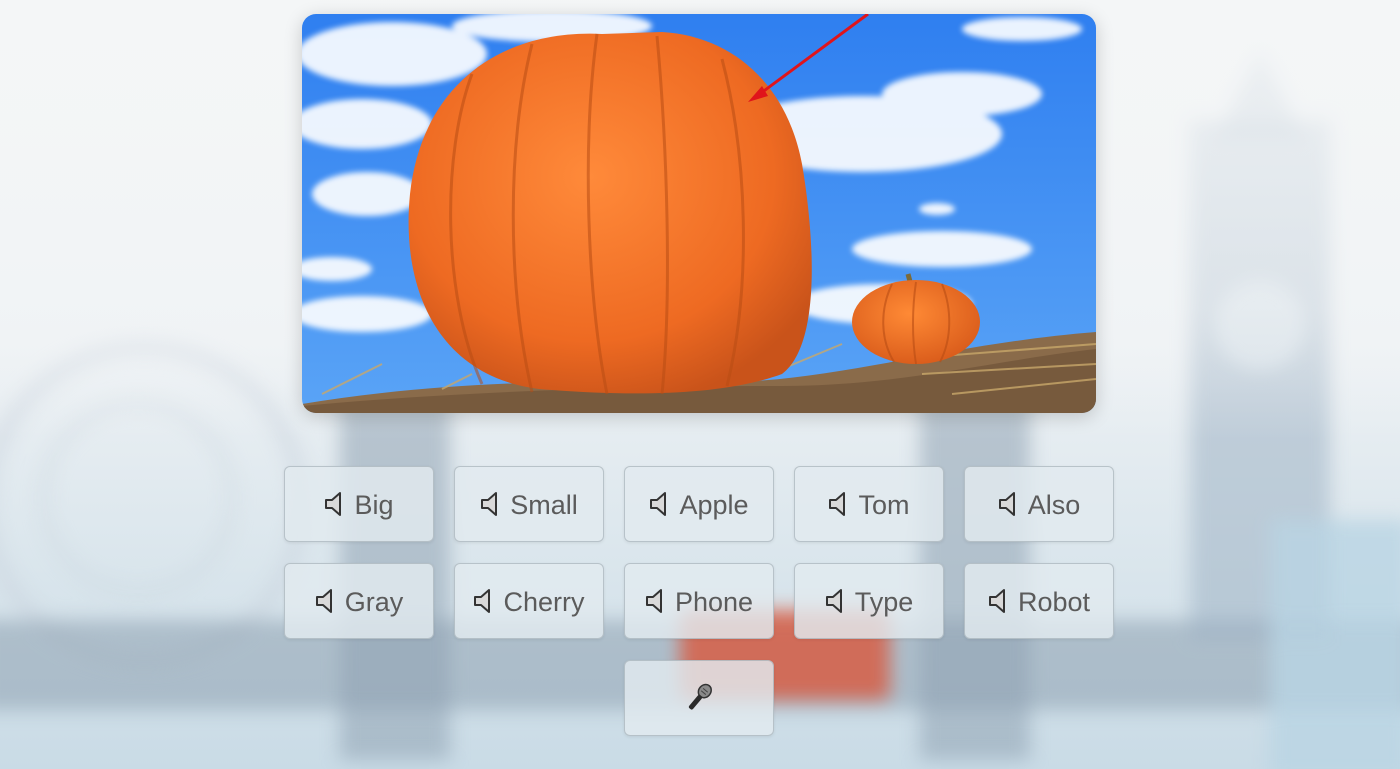  I want to click on word-label: Big, so click(374, 504).